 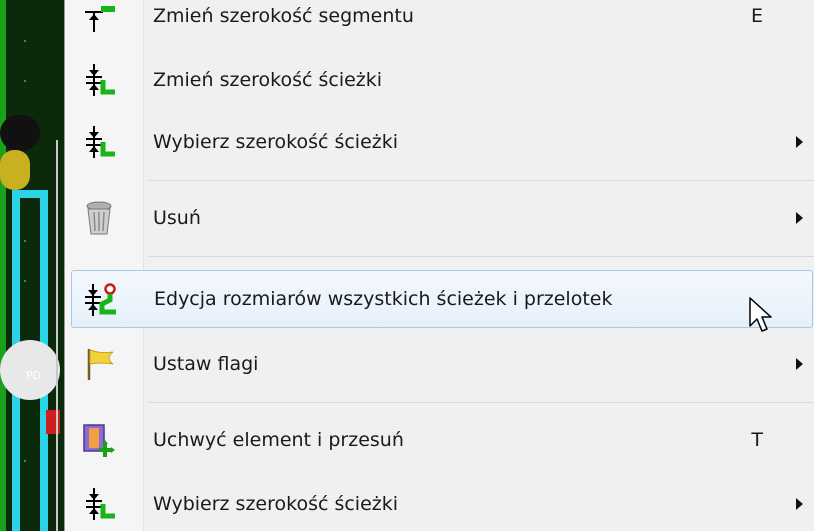 I want to click on pcb-canvas: PD, so click(x=35, y=265).